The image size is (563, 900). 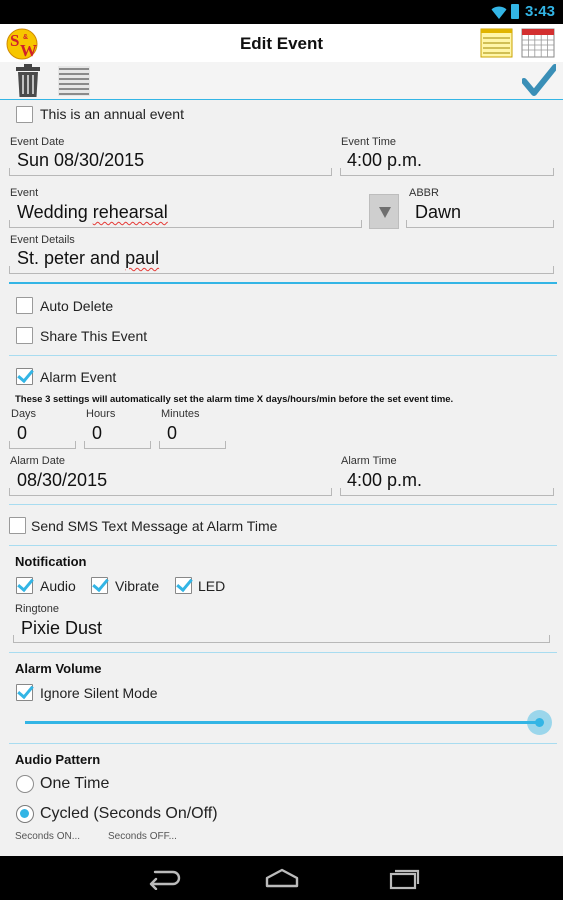 What do you see at coordinates (183, 585) in the screenshot?
I see `led-checkbox` at bounding box center [183, 585].